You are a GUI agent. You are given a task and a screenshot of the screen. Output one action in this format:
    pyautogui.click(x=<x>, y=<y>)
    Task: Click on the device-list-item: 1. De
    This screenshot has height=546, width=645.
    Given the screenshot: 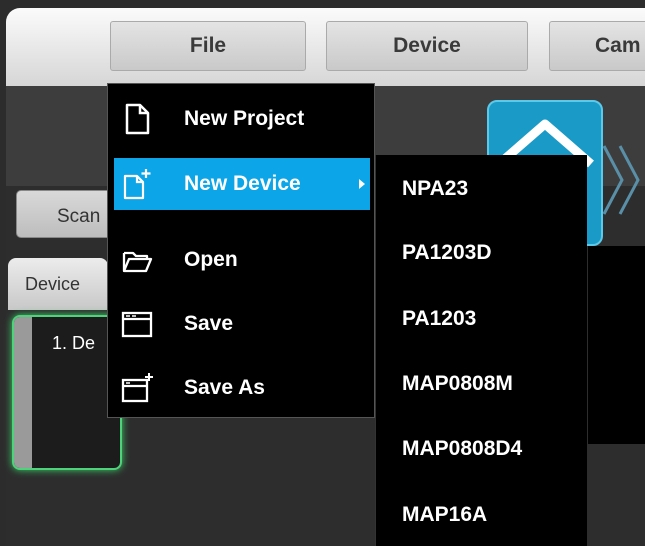 What is the action you would take?
    pyautogui.click(x=73, y=343)
    